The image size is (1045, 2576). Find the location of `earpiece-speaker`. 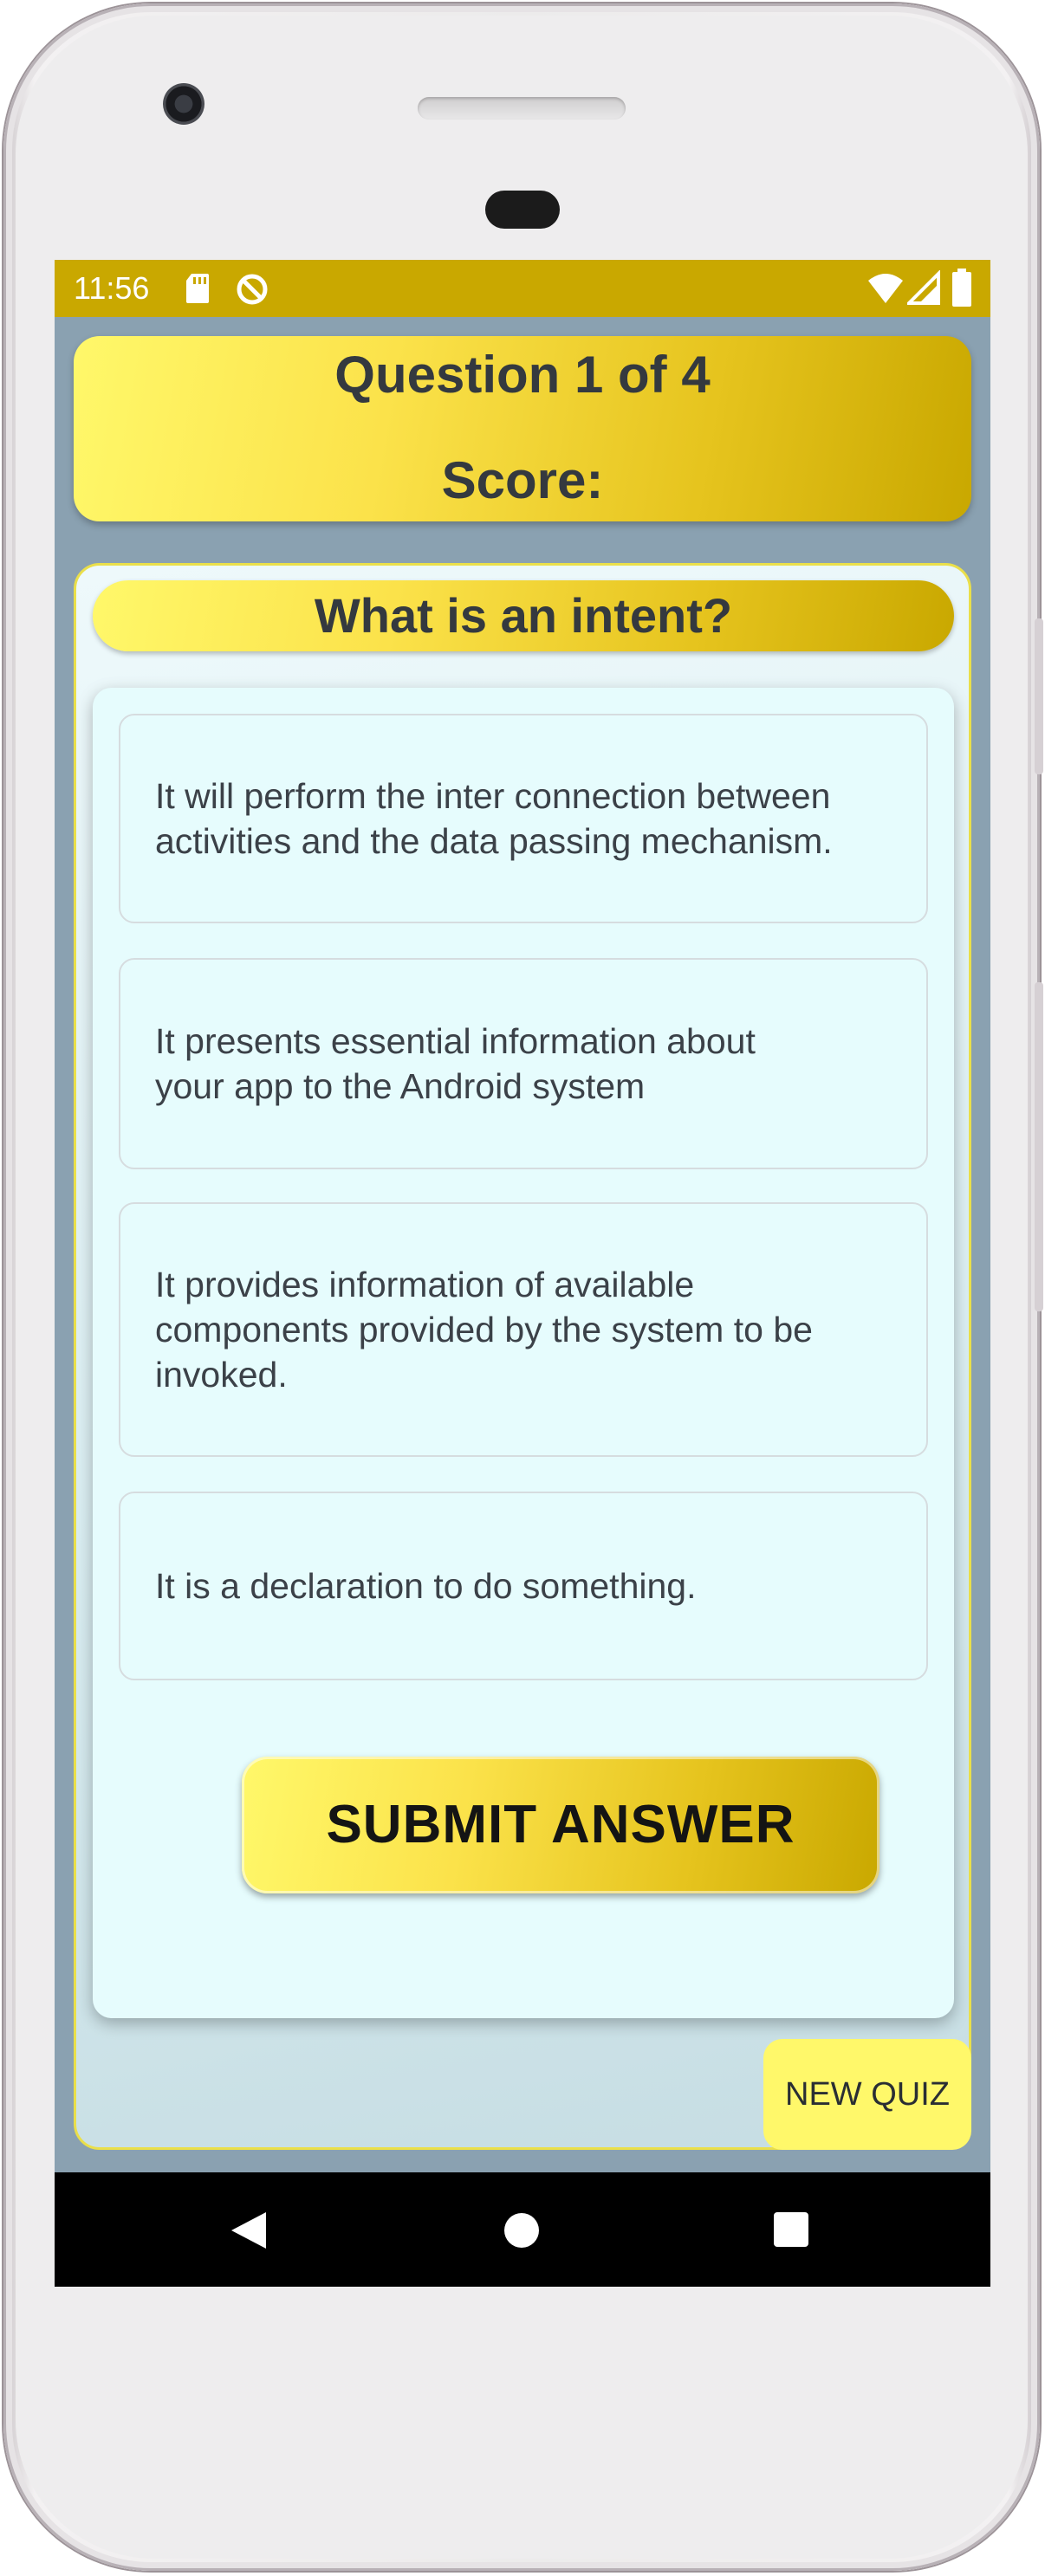

earpiece-speaker is located at coordinates (522, 108).